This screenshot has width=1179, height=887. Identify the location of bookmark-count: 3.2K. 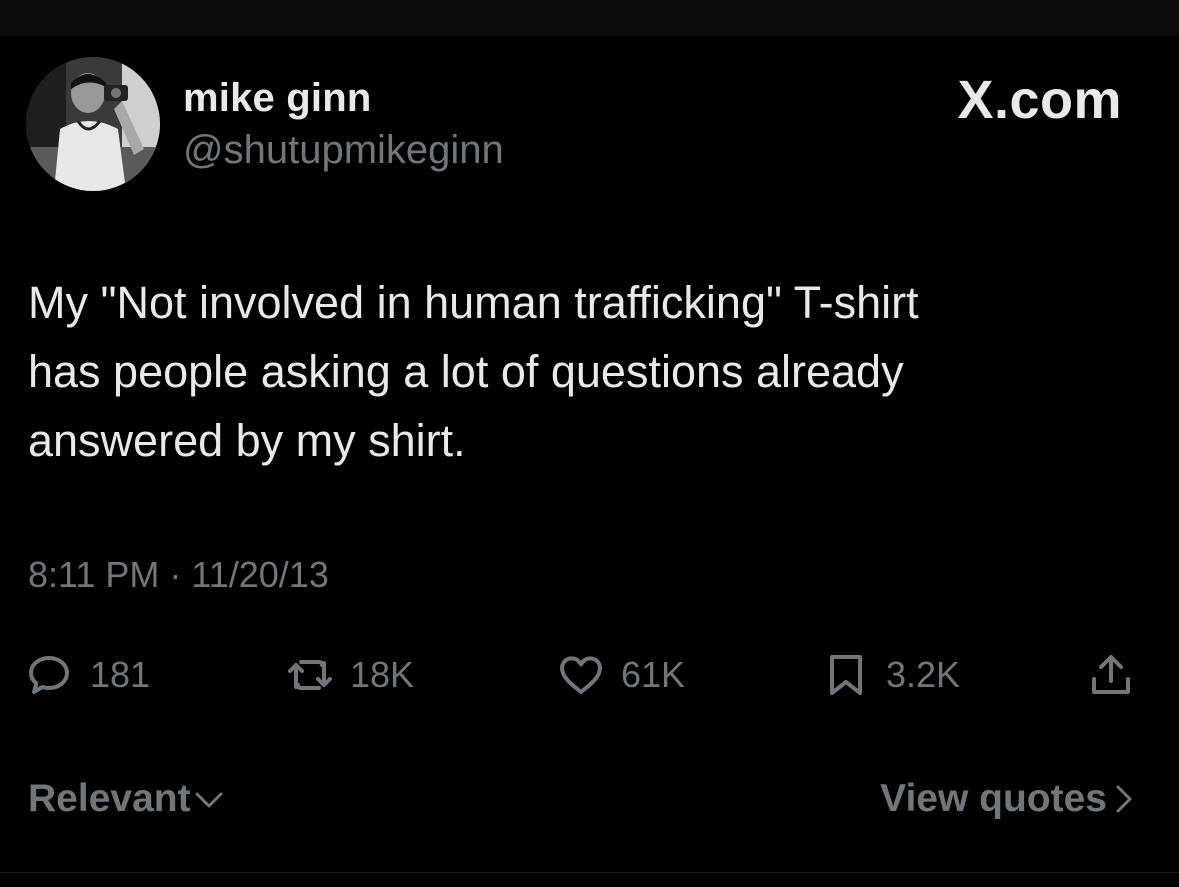
(923, 674).